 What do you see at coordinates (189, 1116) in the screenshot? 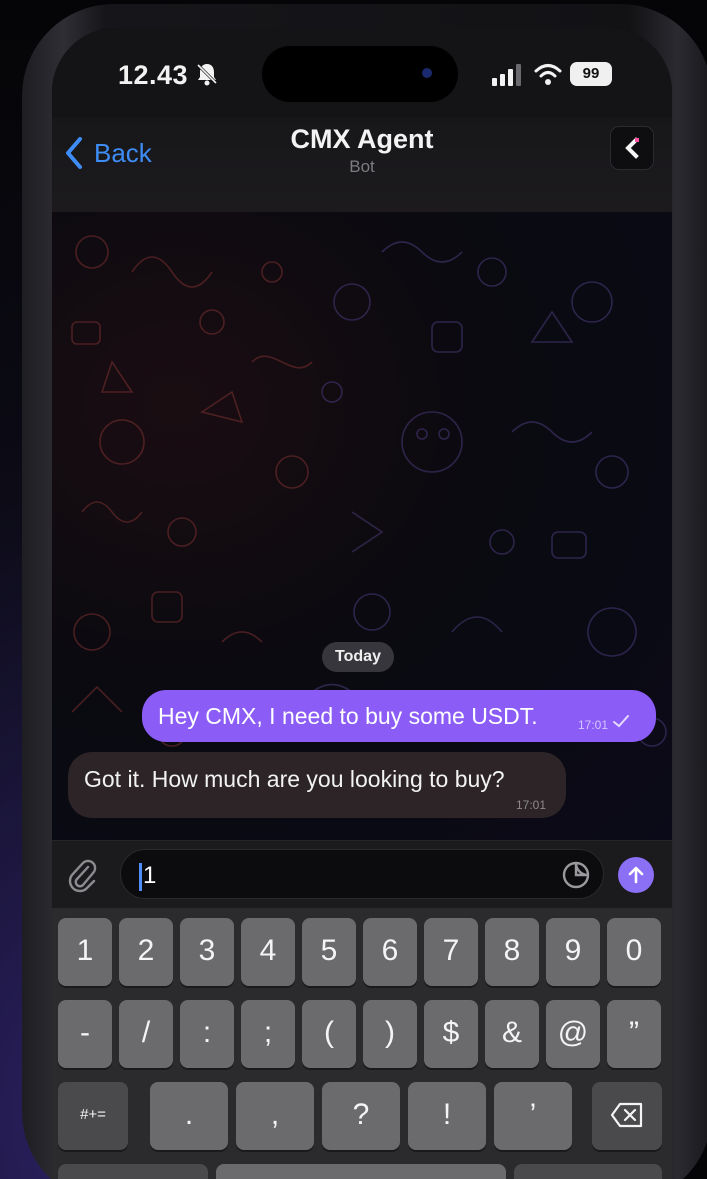
I see `key-period: .` at bounding box center [189, 1116].